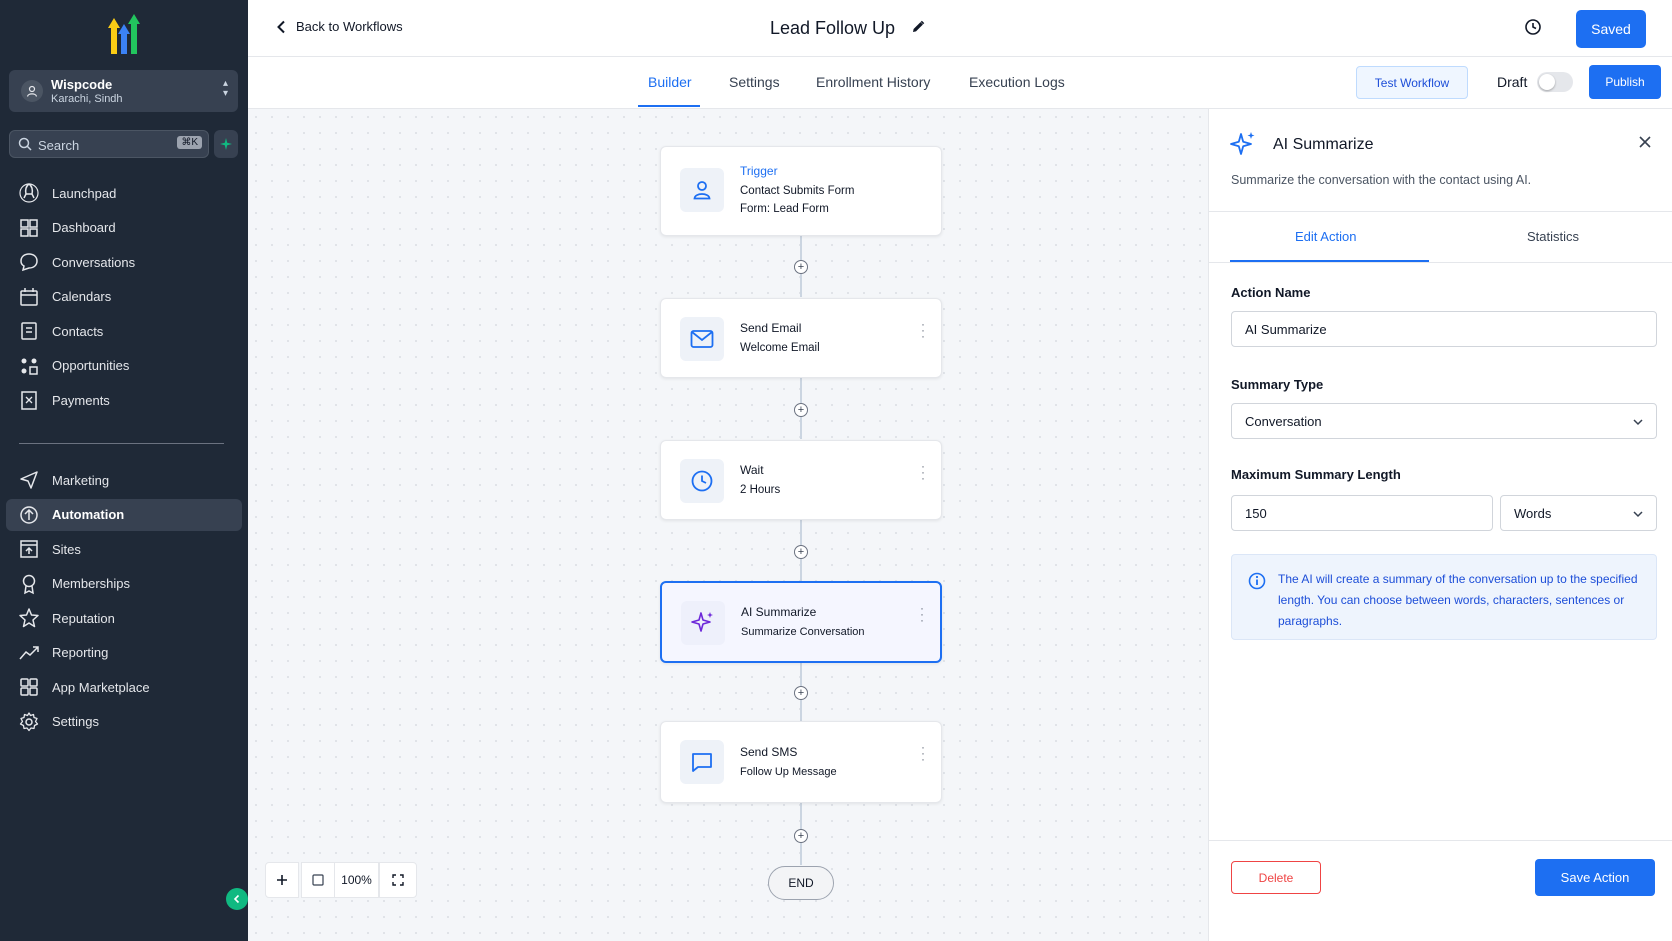 The height and width of the screenshot is (941, 1672). I want to click on step-detail: Summarize Conversation, so click(803, 632).